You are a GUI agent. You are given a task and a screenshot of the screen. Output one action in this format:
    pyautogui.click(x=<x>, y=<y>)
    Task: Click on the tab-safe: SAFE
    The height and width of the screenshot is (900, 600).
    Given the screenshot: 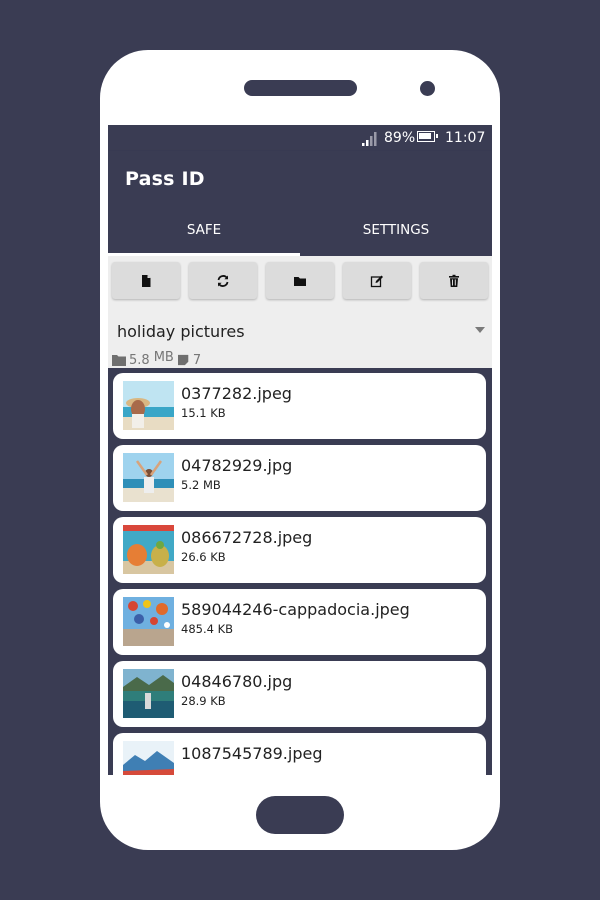 What is the action you would take?
    pyautogui.click(x=204, y=230)
    